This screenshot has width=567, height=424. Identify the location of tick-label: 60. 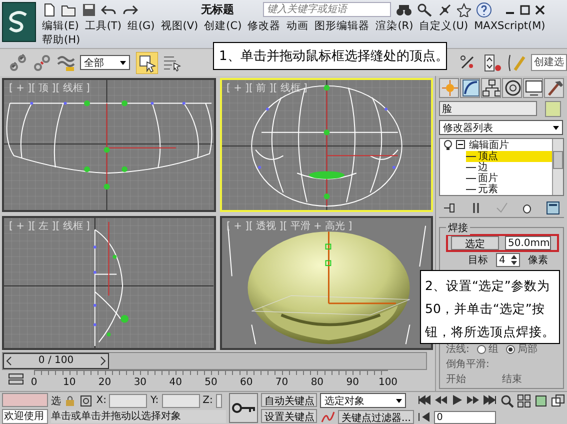
(246, 382).